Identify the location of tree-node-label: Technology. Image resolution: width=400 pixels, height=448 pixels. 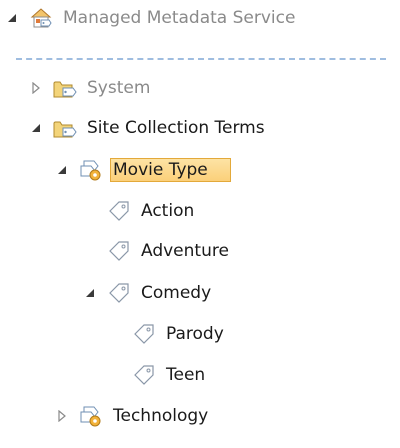
(160, 416).